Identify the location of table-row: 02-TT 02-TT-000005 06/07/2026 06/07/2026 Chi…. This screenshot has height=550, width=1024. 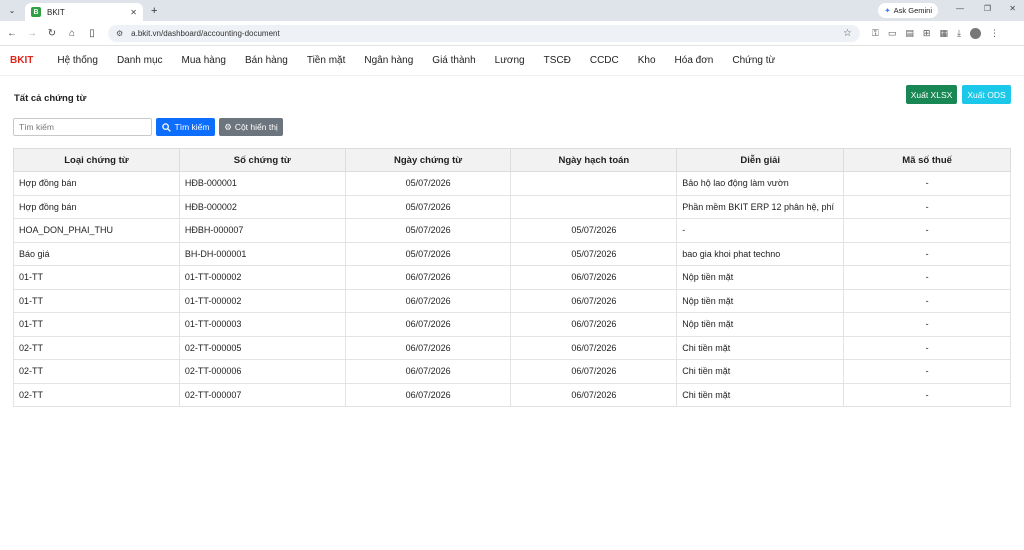
(512, 347).